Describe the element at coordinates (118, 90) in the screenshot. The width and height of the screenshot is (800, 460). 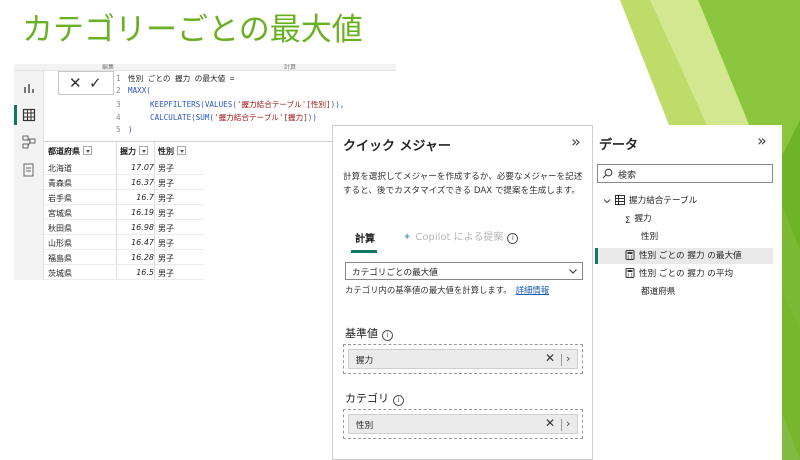
I see `line-number: 2` at that location.